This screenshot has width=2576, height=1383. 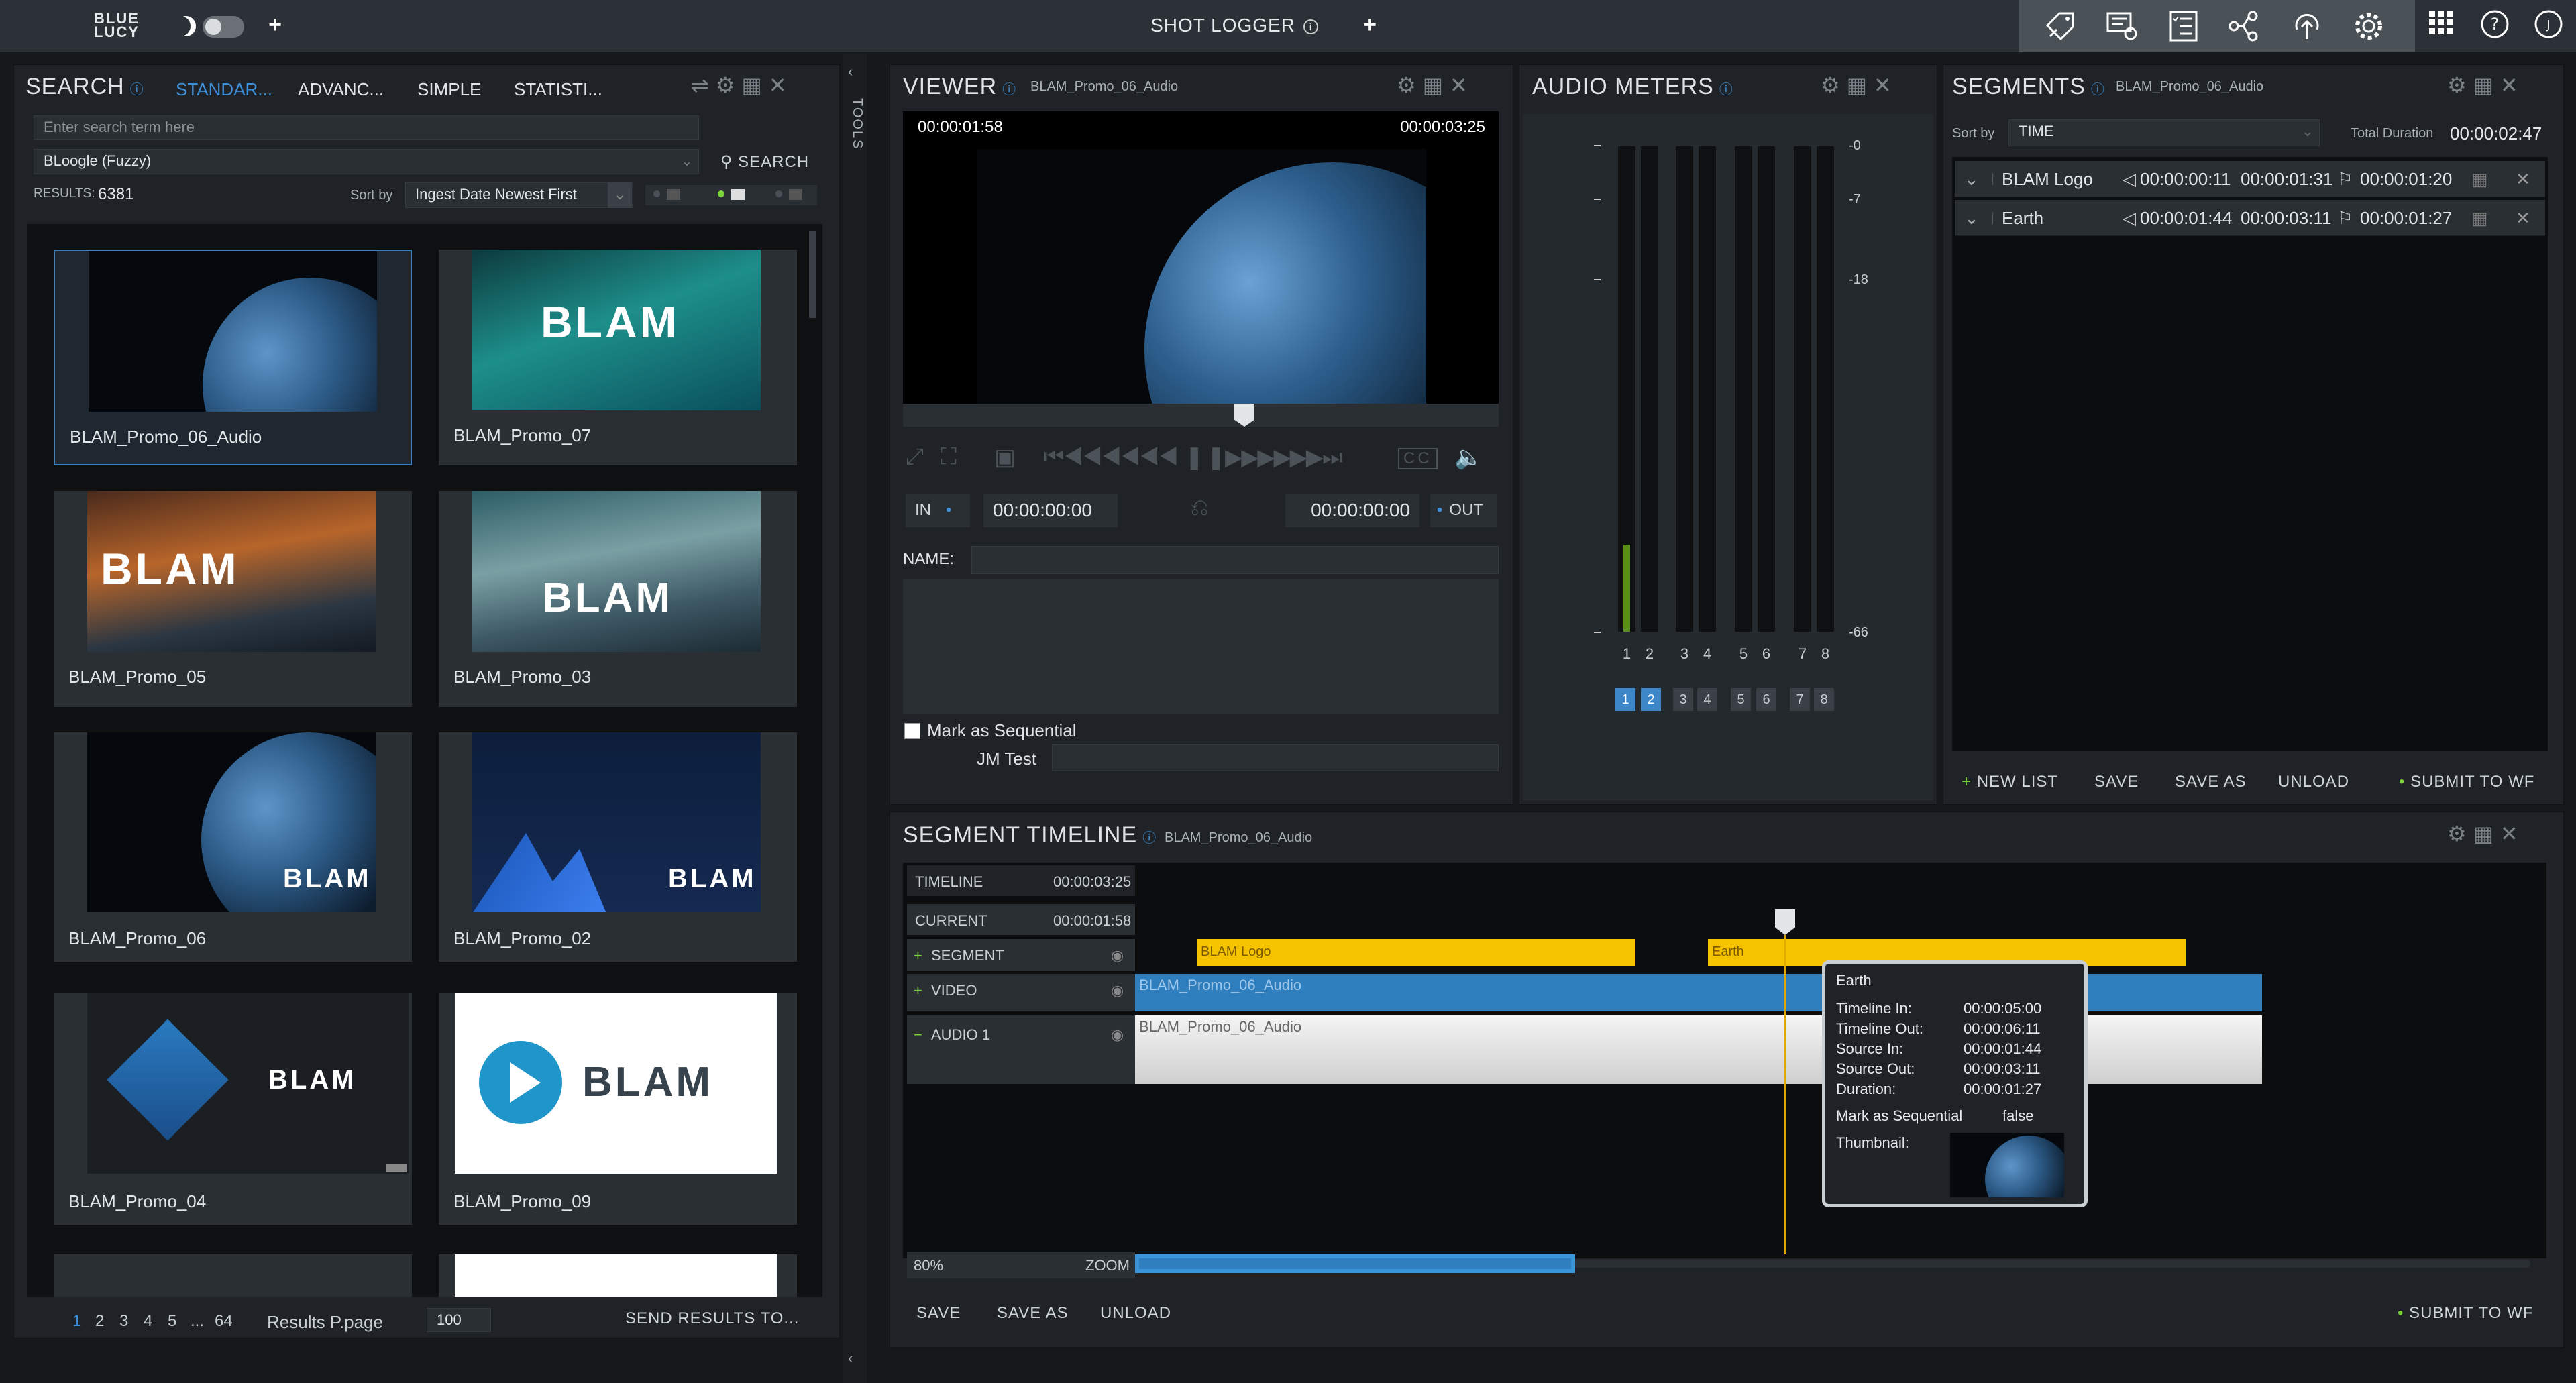 What do you see at coordinates (121, 26) in the screenshot?
I see `bluelucy-logo: BLUE LUCY` at bounding box center [121, 26].